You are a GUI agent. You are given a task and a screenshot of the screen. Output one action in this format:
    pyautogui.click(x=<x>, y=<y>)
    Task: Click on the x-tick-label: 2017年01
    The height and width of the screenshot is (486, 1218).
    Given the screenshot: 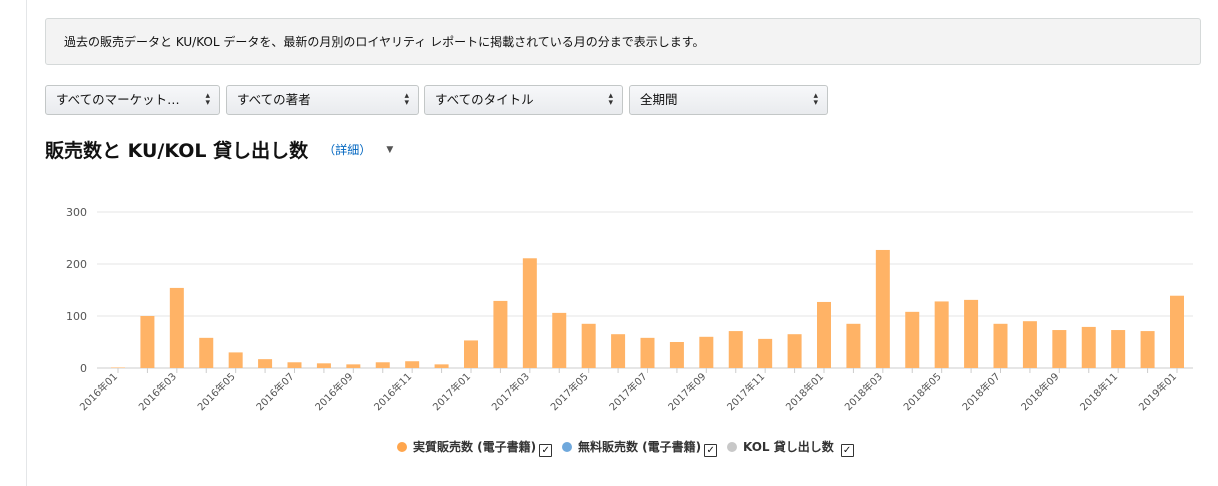 What is the action you would take?
    pyautogui.click(x=451, y=391)
    